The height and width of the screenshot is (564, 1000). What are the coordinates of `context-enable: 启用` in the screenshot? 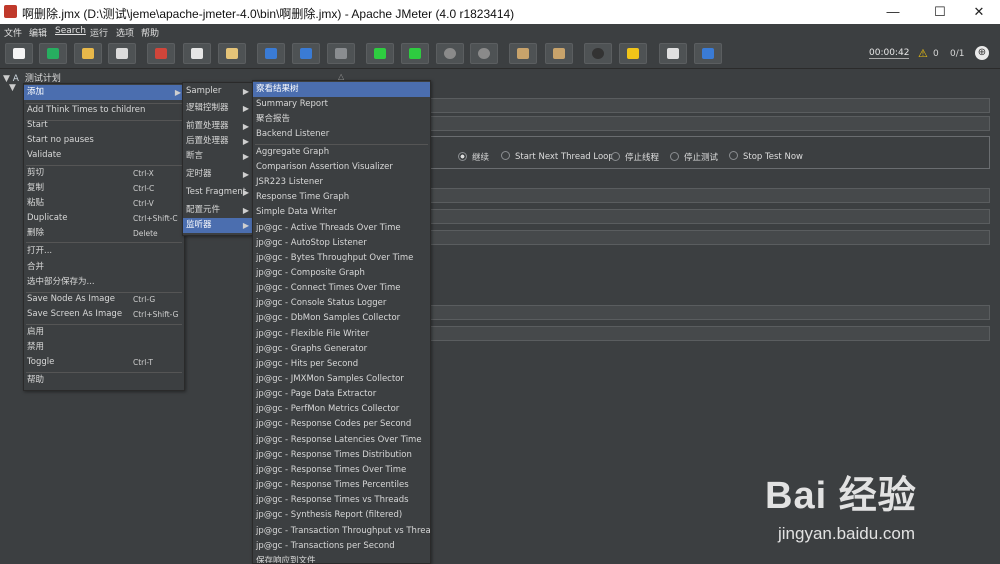 It's located at (104, 332).